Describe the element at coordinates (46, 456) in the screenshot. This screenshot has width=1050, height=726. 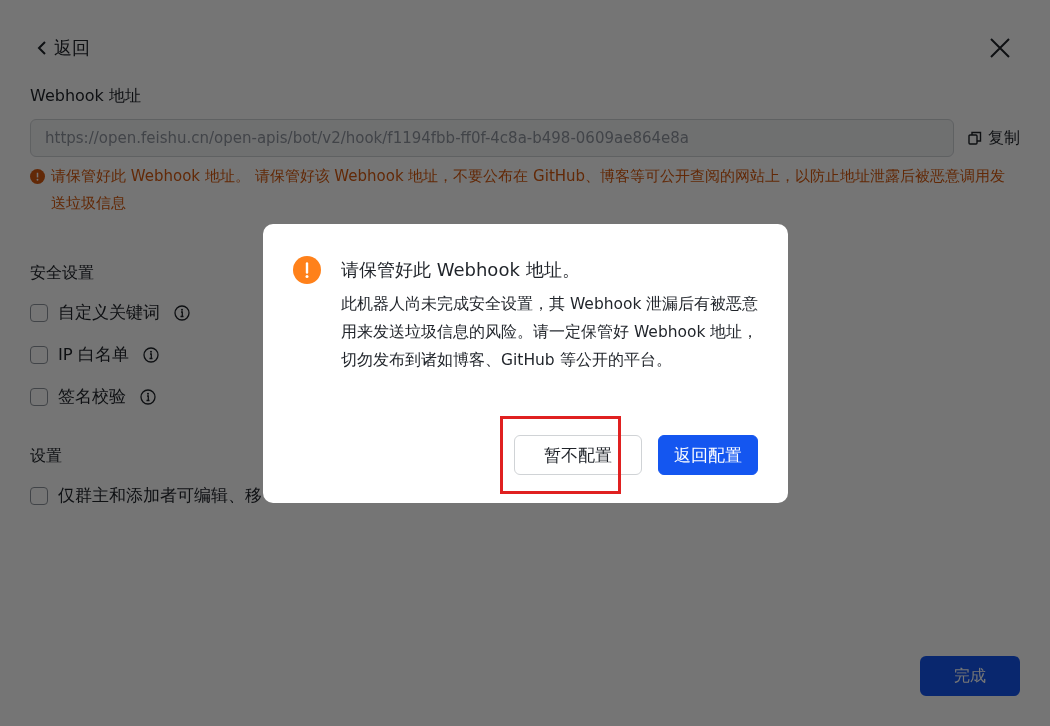
I see `section-title: 设置` at that location.